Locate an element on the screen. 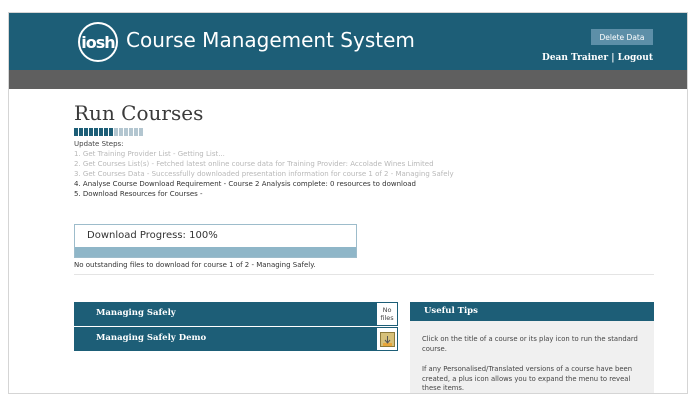  download-progress: Download Progress: 100% is located at coordinates (215, 241).